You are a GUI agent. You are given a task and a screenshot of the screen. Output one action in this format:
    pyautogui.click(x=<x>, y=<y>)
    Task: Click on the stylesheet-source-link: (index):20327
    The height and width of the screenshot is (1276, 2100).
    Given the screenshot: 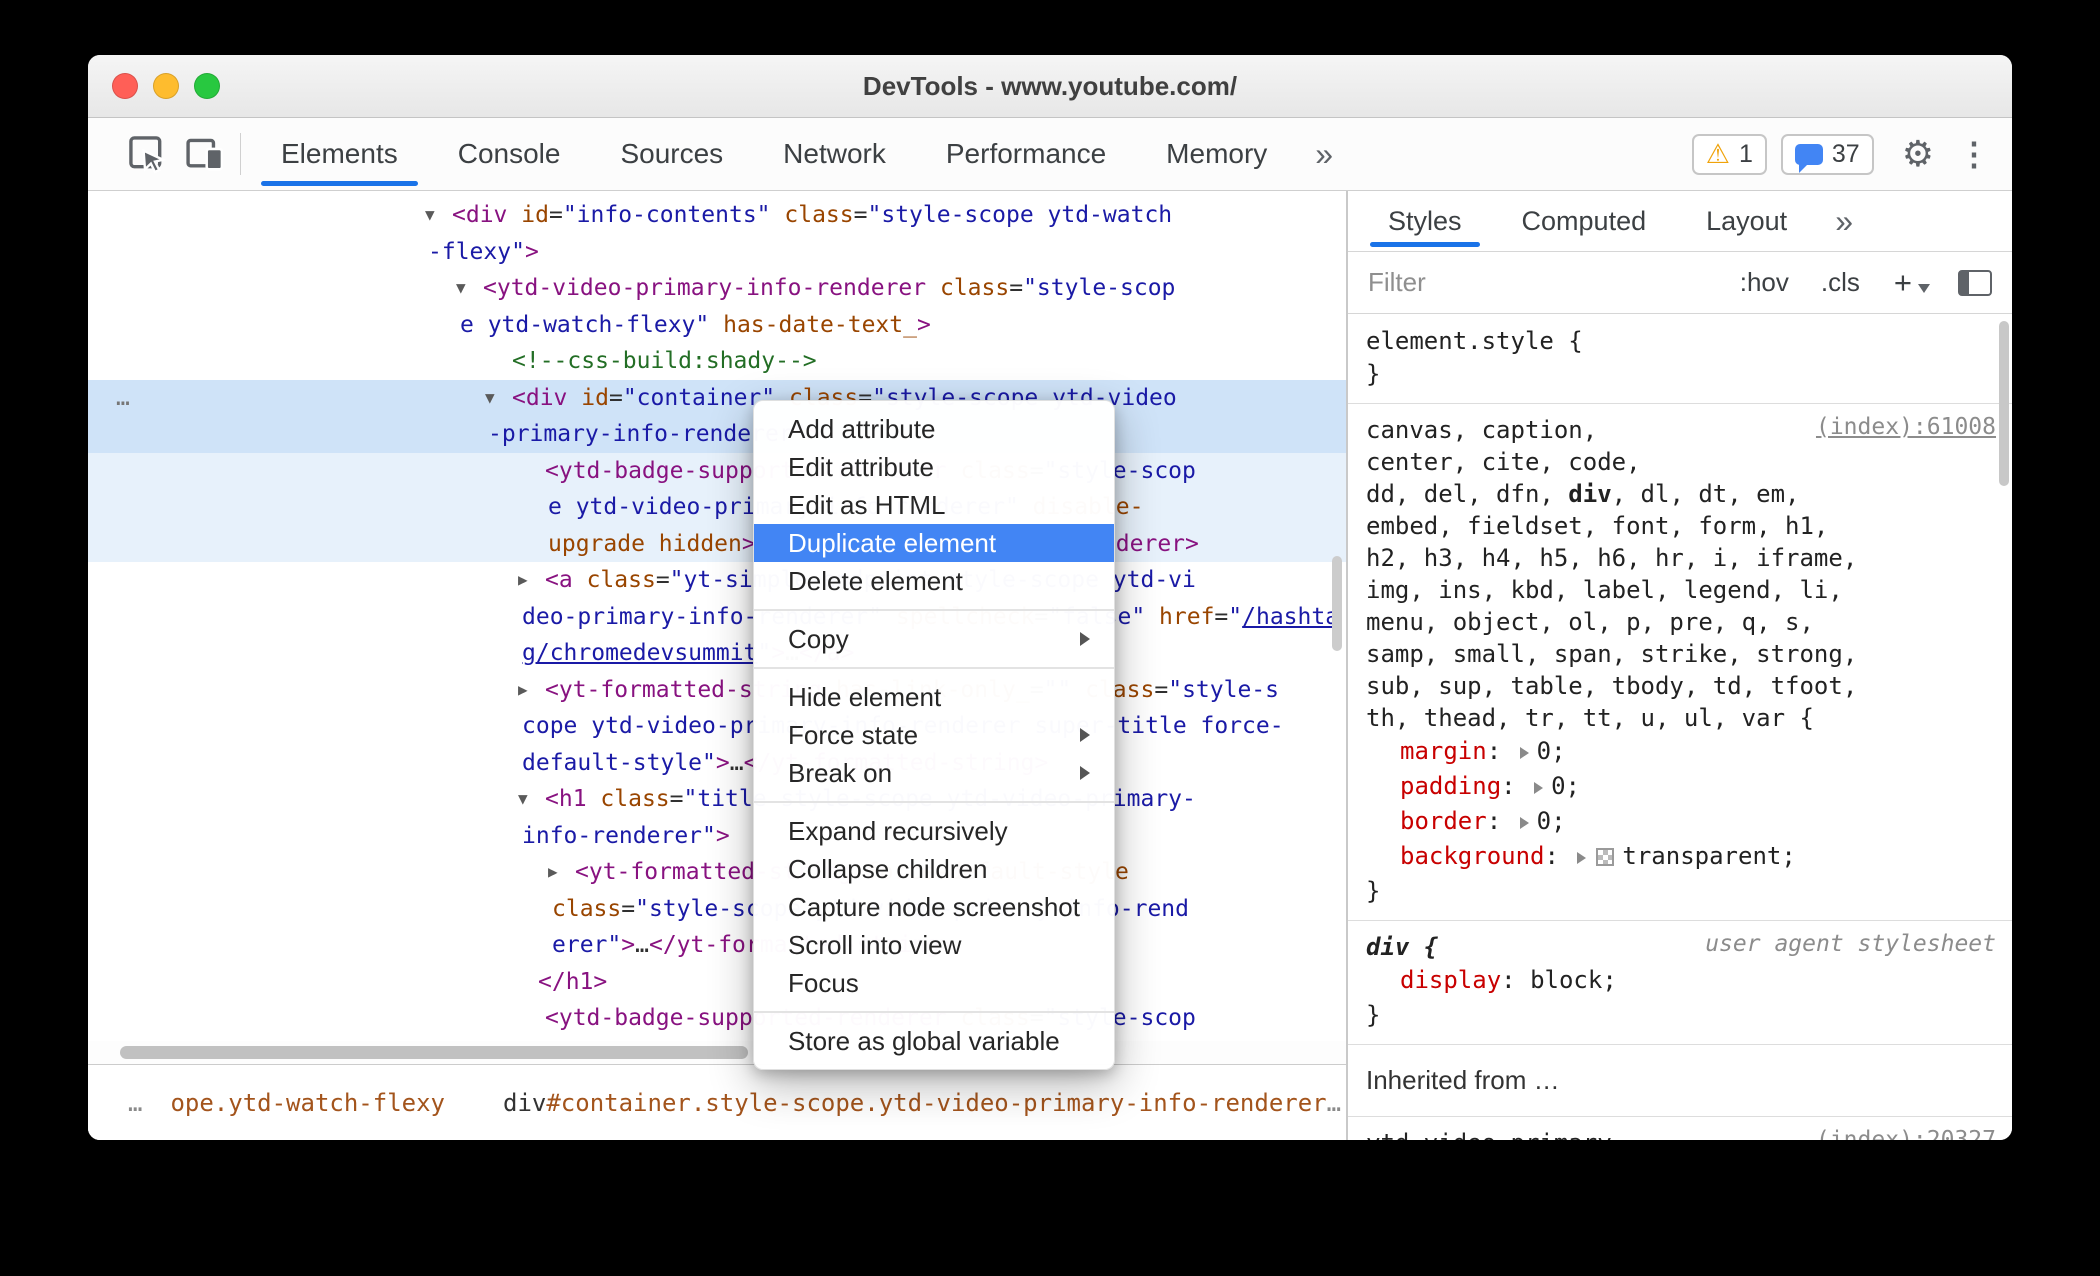 What is the action you would take?
    pyautogui.click(x=1906, y=1133)
    